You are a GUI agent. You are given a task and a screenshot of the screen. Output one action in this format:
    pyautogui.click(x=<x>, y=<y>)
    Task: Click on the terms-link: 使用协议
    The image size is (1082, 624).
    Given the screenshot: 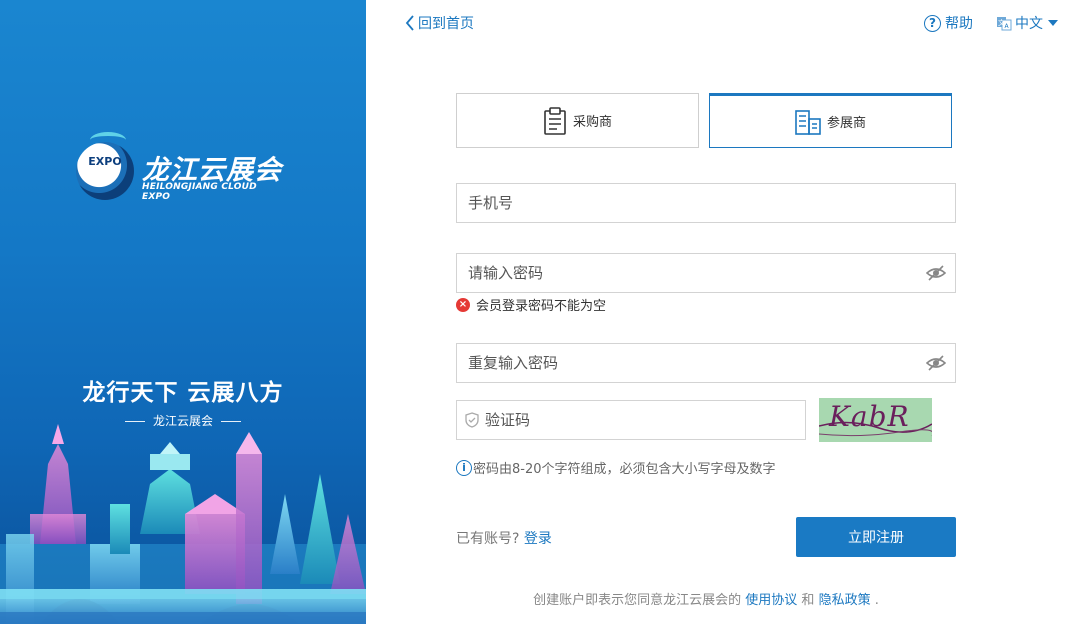 What is the action you would take?
    pyautogui.click(x=771, y=600)
    